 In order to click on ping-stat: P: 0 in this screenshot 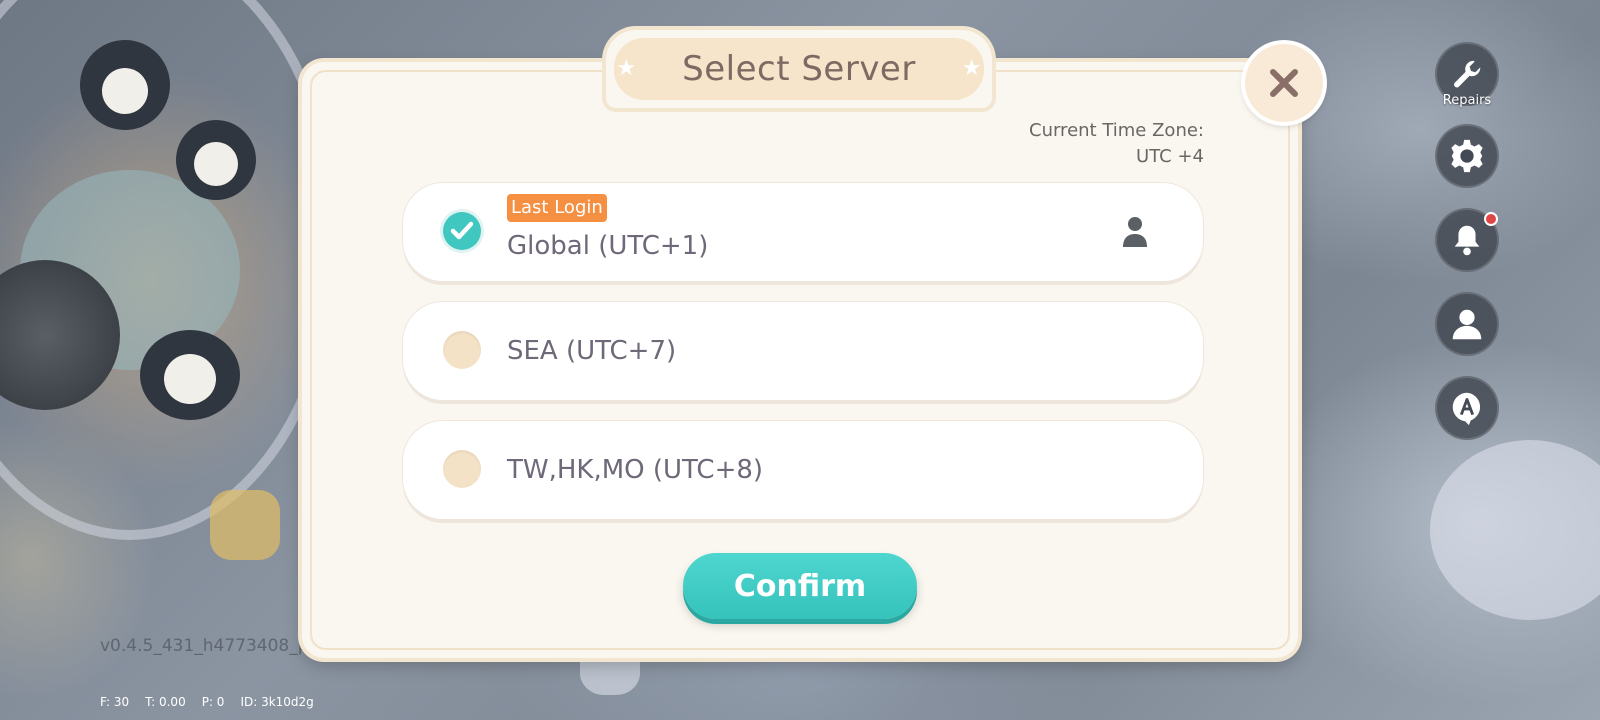, I will do `click(213, 702)`.